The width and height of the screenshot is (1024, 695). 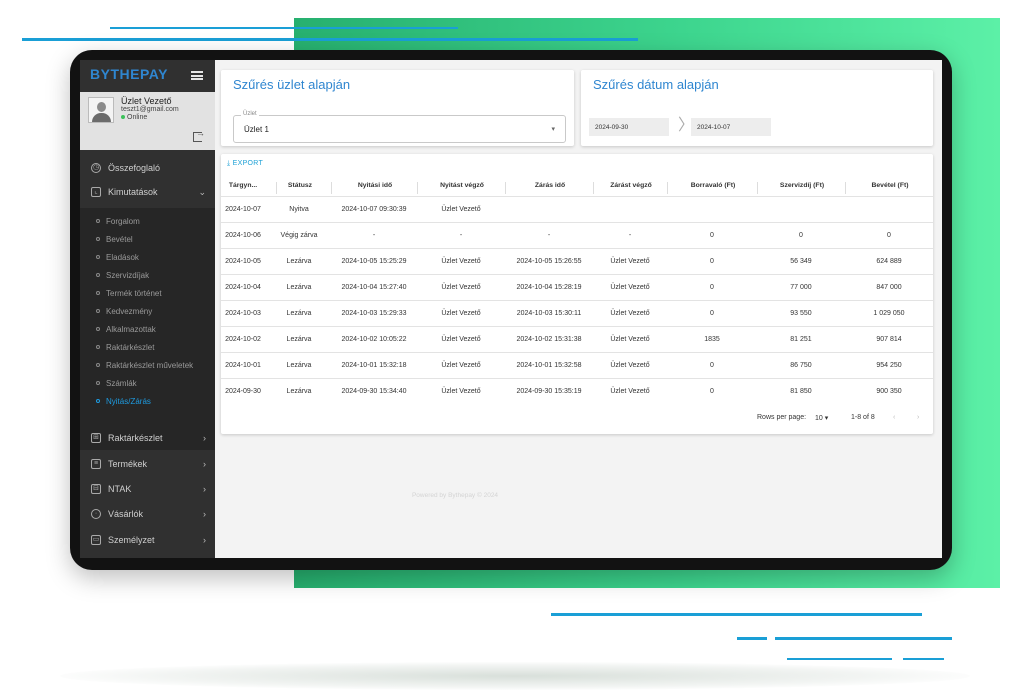 What do you see at coordinates (147, 257) in the screenshot?
I see `submenu-item-eladasok: Eladások` at bounding box center [147, 257].